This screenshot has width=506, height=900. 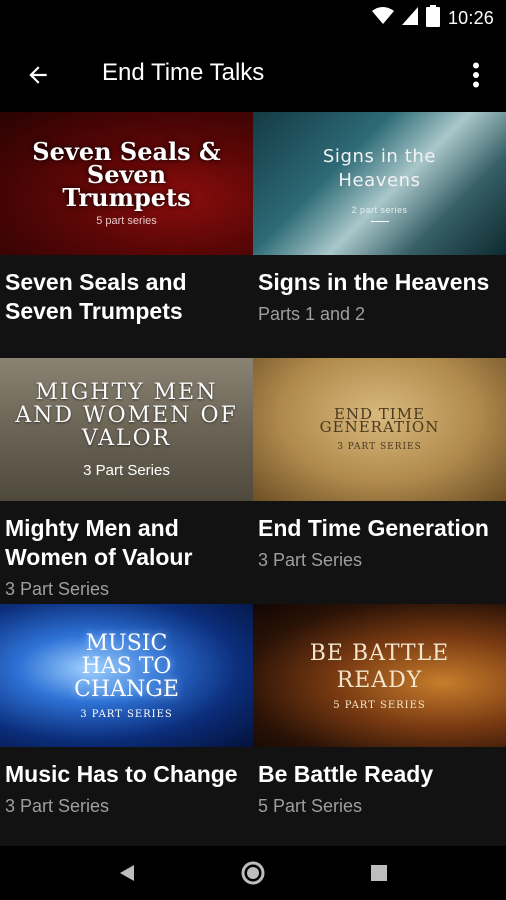 I want to click on recents-square-icon, so click(x=379, y=873).